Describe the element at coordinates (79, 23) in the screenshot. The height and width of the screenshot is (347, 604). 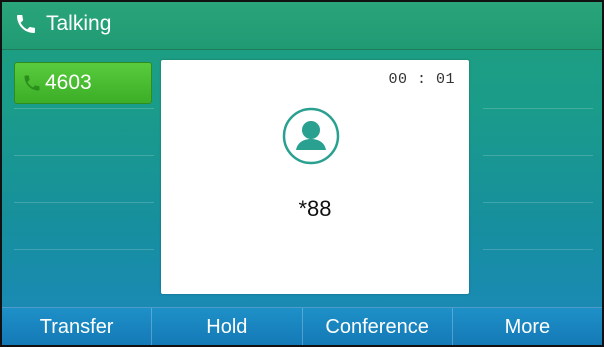
I see `call-status-title: Talking` at that location.